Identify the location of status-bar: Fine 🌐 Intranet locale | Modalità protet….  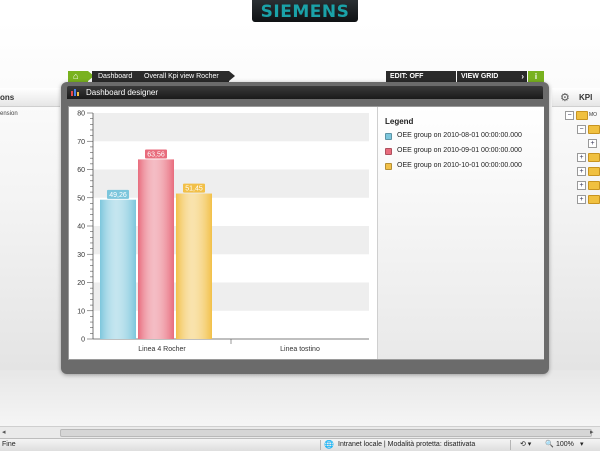
(300, 444).